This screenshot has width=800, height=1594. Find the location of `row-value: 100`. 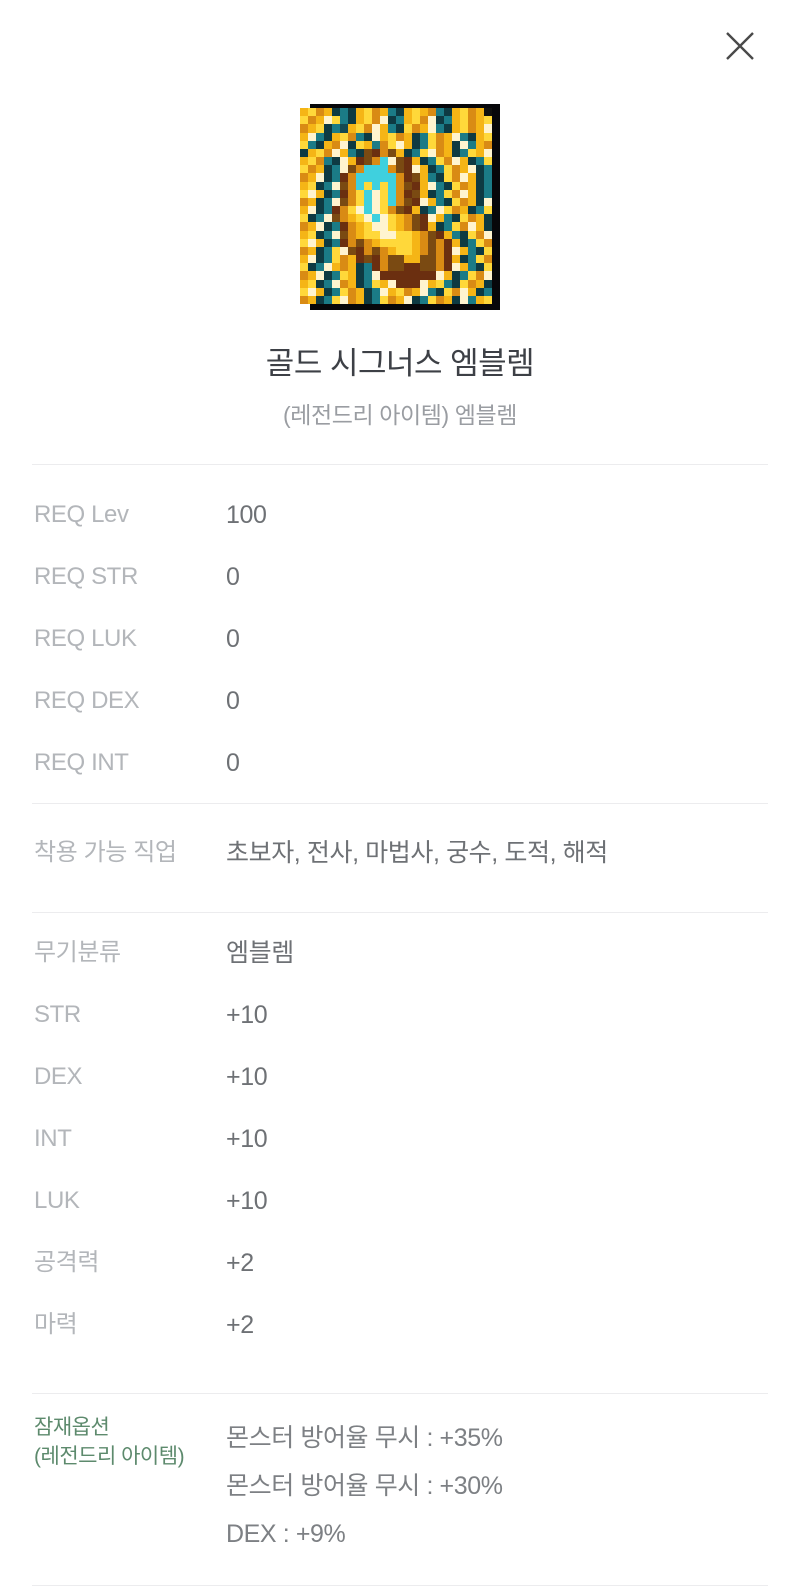

row-value: 100 is located at coordinates (246, 515).